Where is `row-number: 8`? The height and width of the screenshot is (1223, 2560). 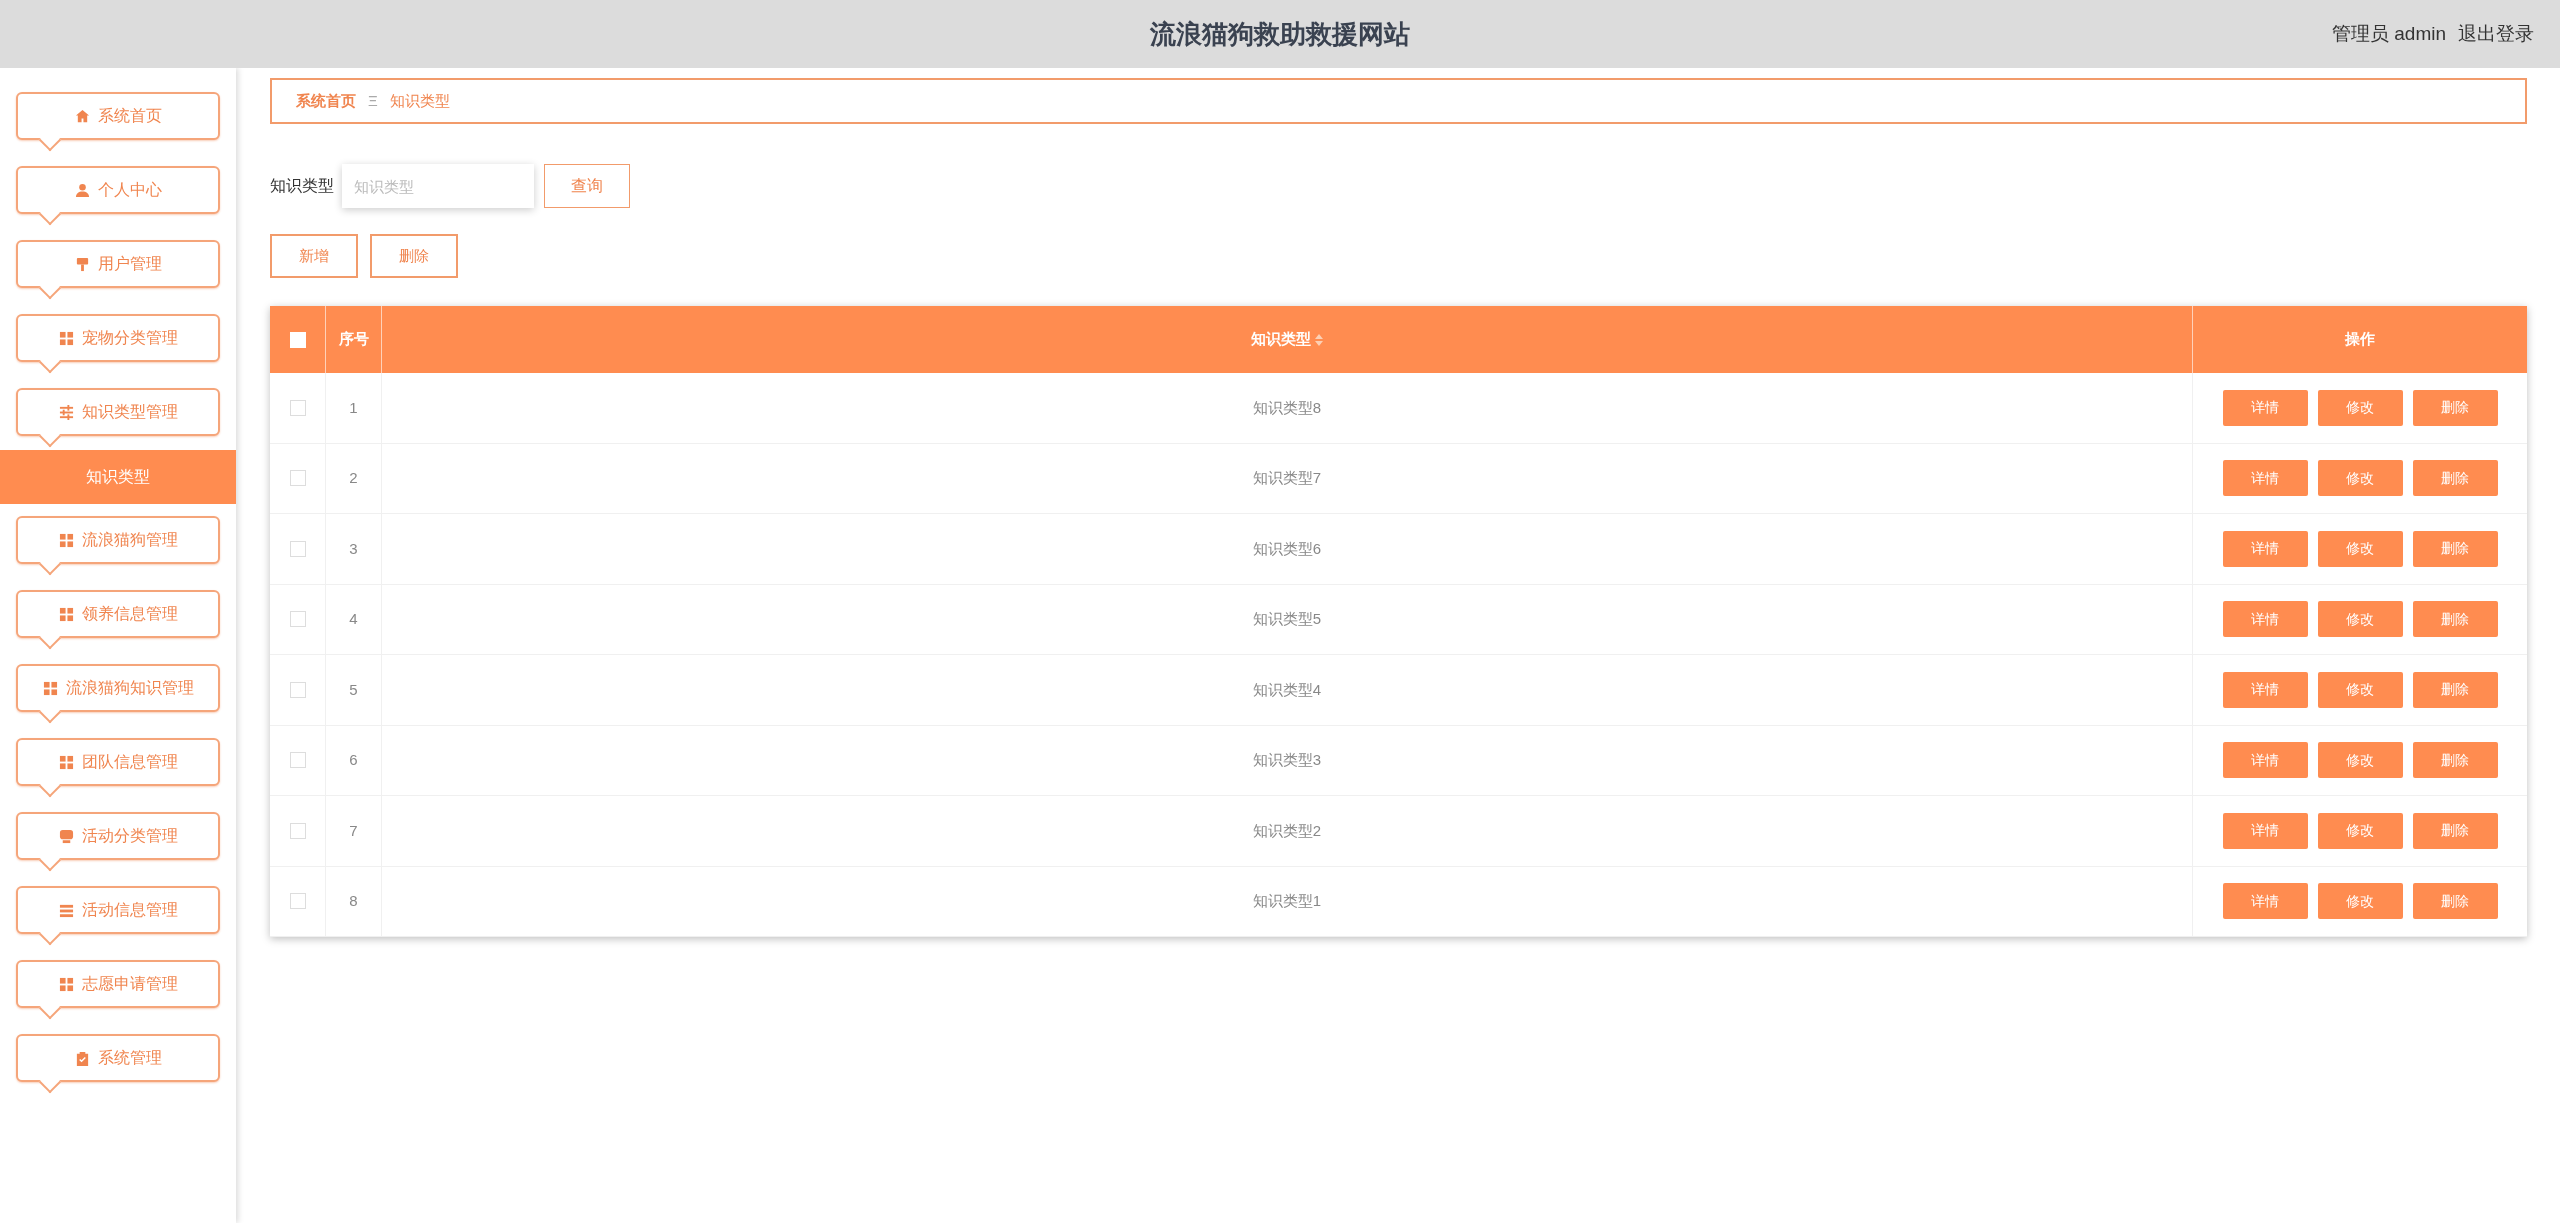 row-number: 8 is located at coordinates (353, 901).